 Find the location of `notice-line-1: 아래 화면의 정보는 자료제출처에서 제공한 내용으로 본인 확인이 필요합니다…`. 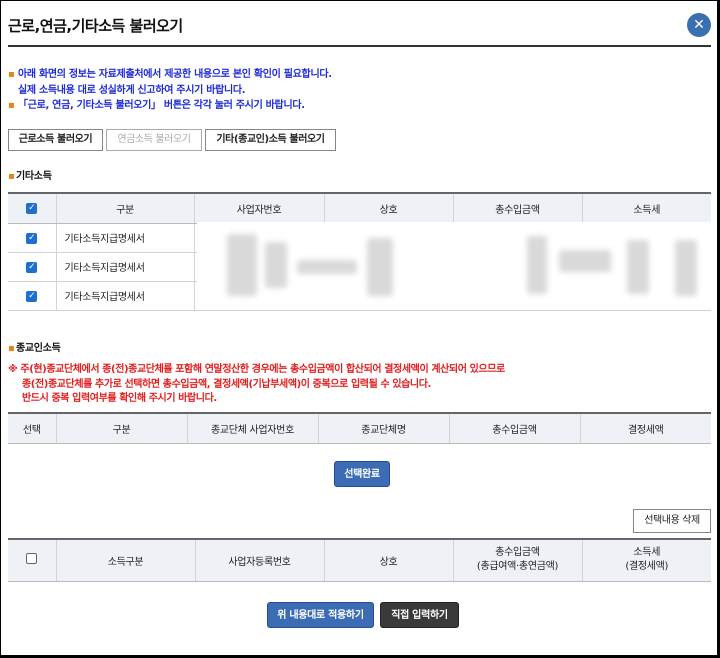

notice-line-1: 아래 화면의 정보는 자료제출처에서 제공한 내용으로 본인 확인이 필요합니다… is located at coordinates (175, 74).